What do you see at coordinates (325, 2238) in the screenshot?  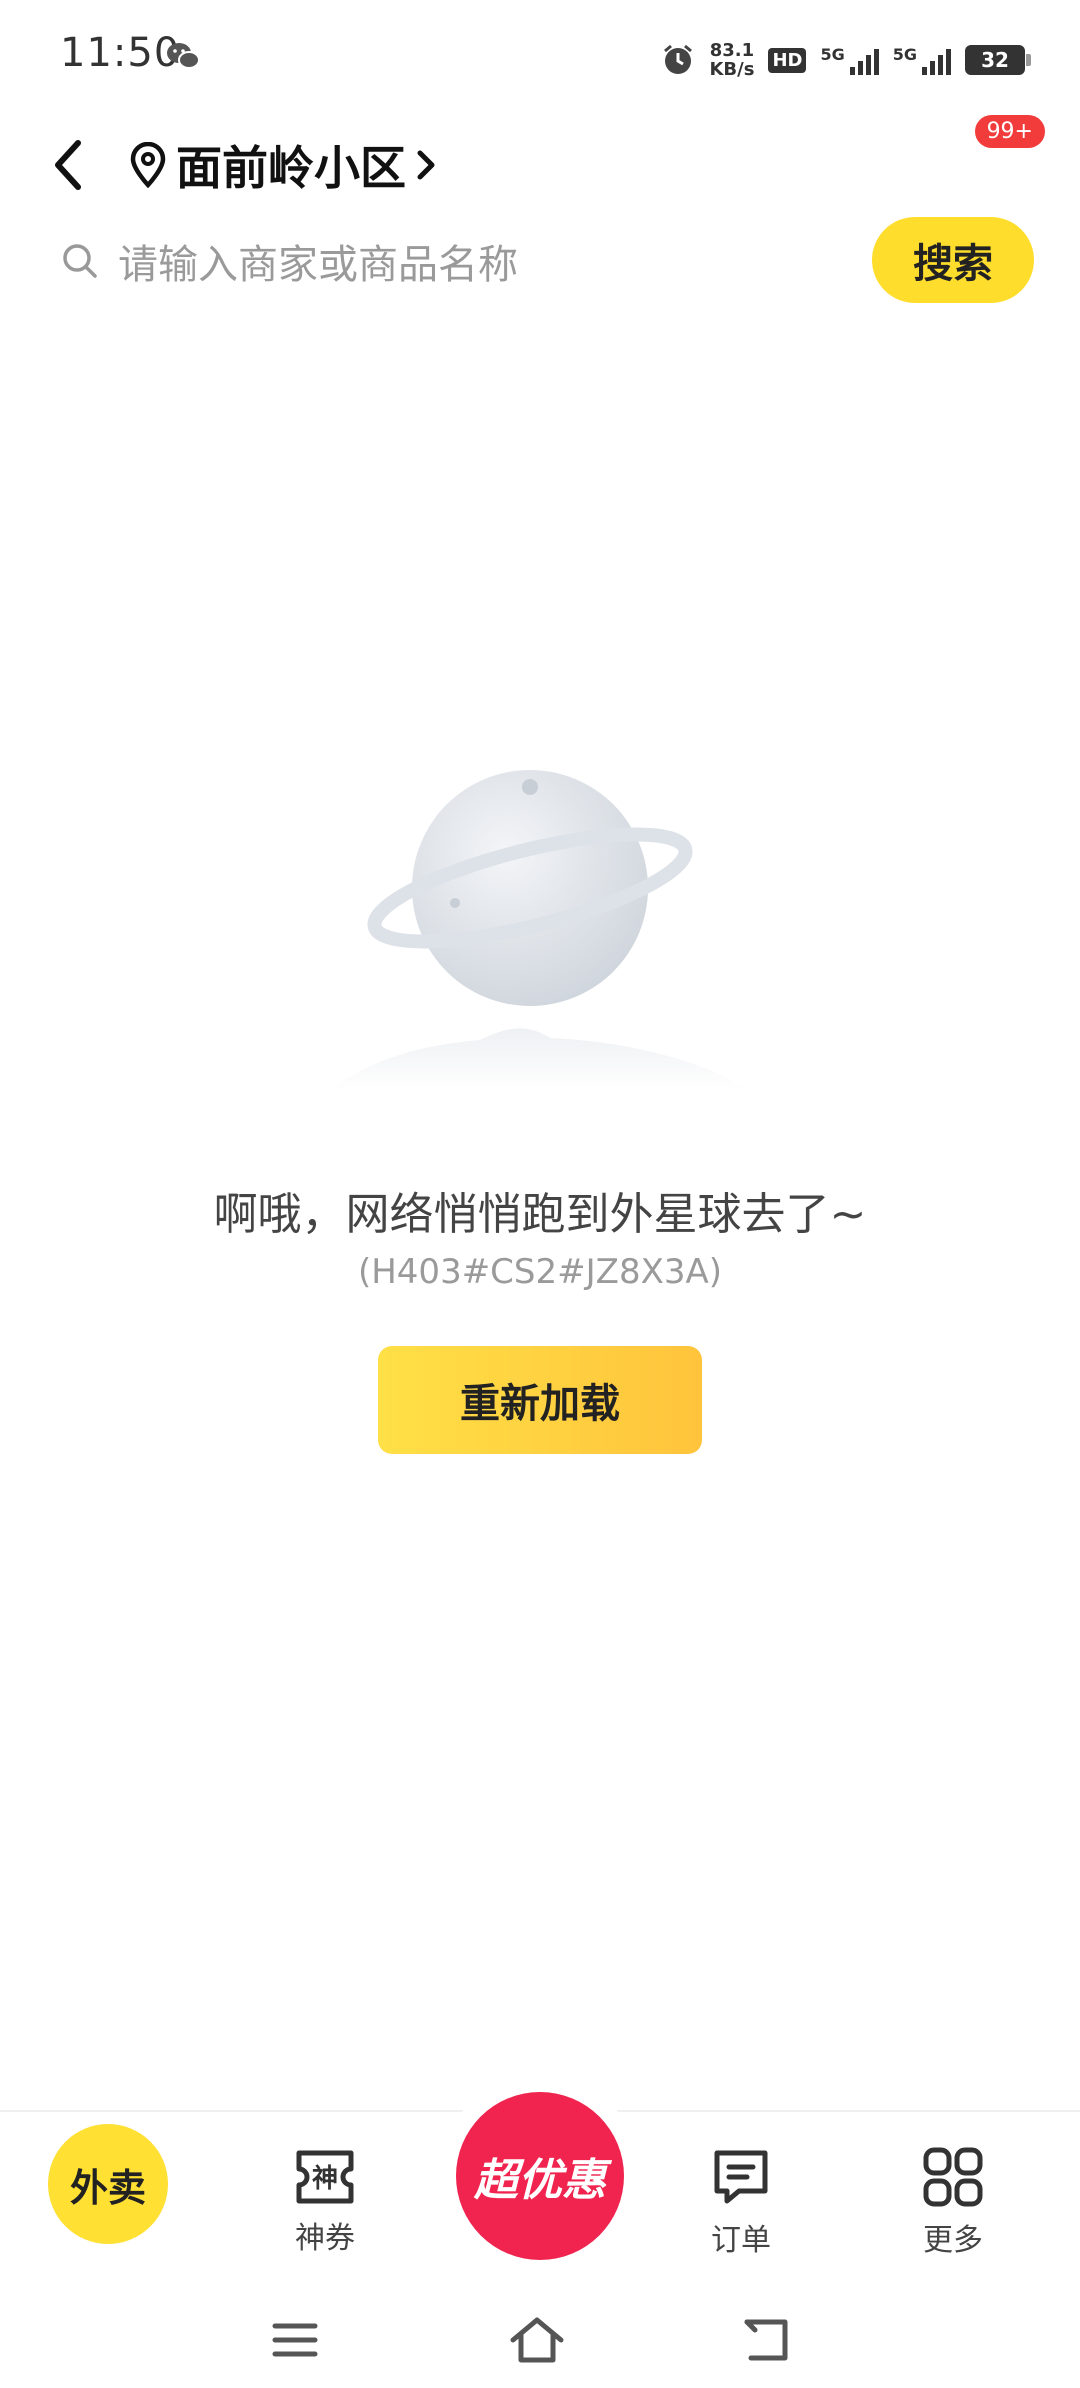 I see `tab-coupons-label: 神券` at bounding box center [325, 2238].